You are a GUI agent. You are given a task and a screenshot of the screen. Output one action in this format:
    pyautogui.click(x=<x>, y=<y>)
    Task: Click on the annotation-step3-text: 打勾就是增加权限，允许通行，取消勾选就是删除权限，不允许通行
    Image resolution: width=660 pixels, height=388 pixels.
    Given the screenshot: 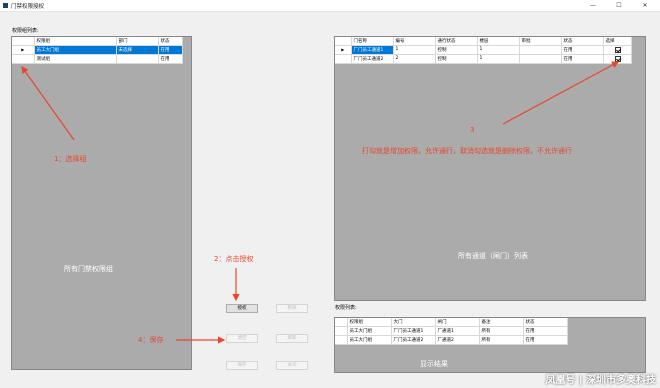 What is the action you would take?
    pyautogui.click(x=467, y=151)
    